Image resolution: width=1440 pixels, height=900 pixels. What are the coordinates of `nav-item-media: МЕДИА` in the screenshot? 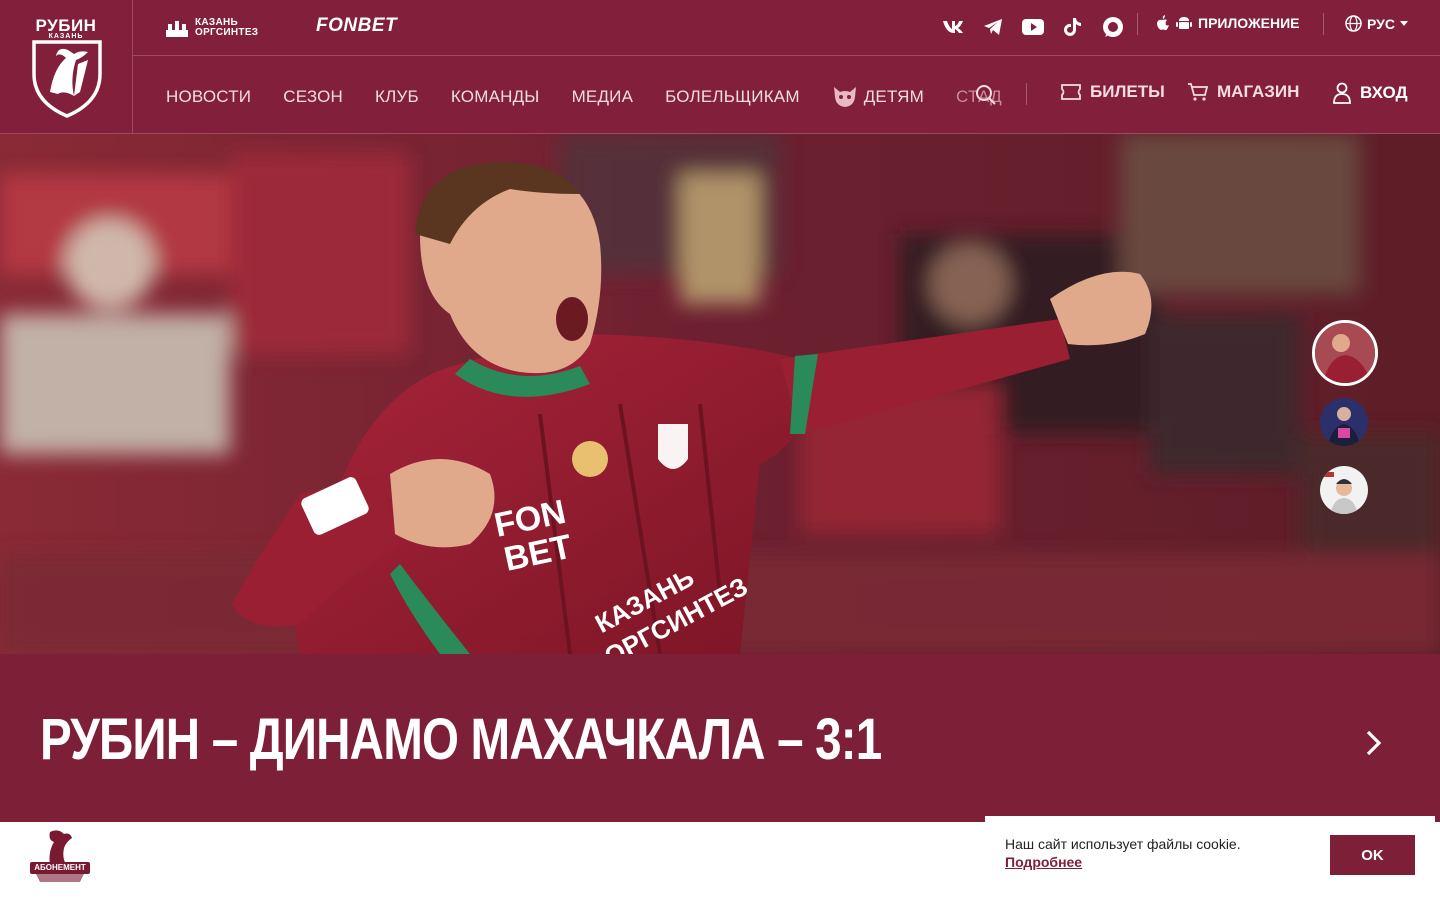 It's located at (603, 97).